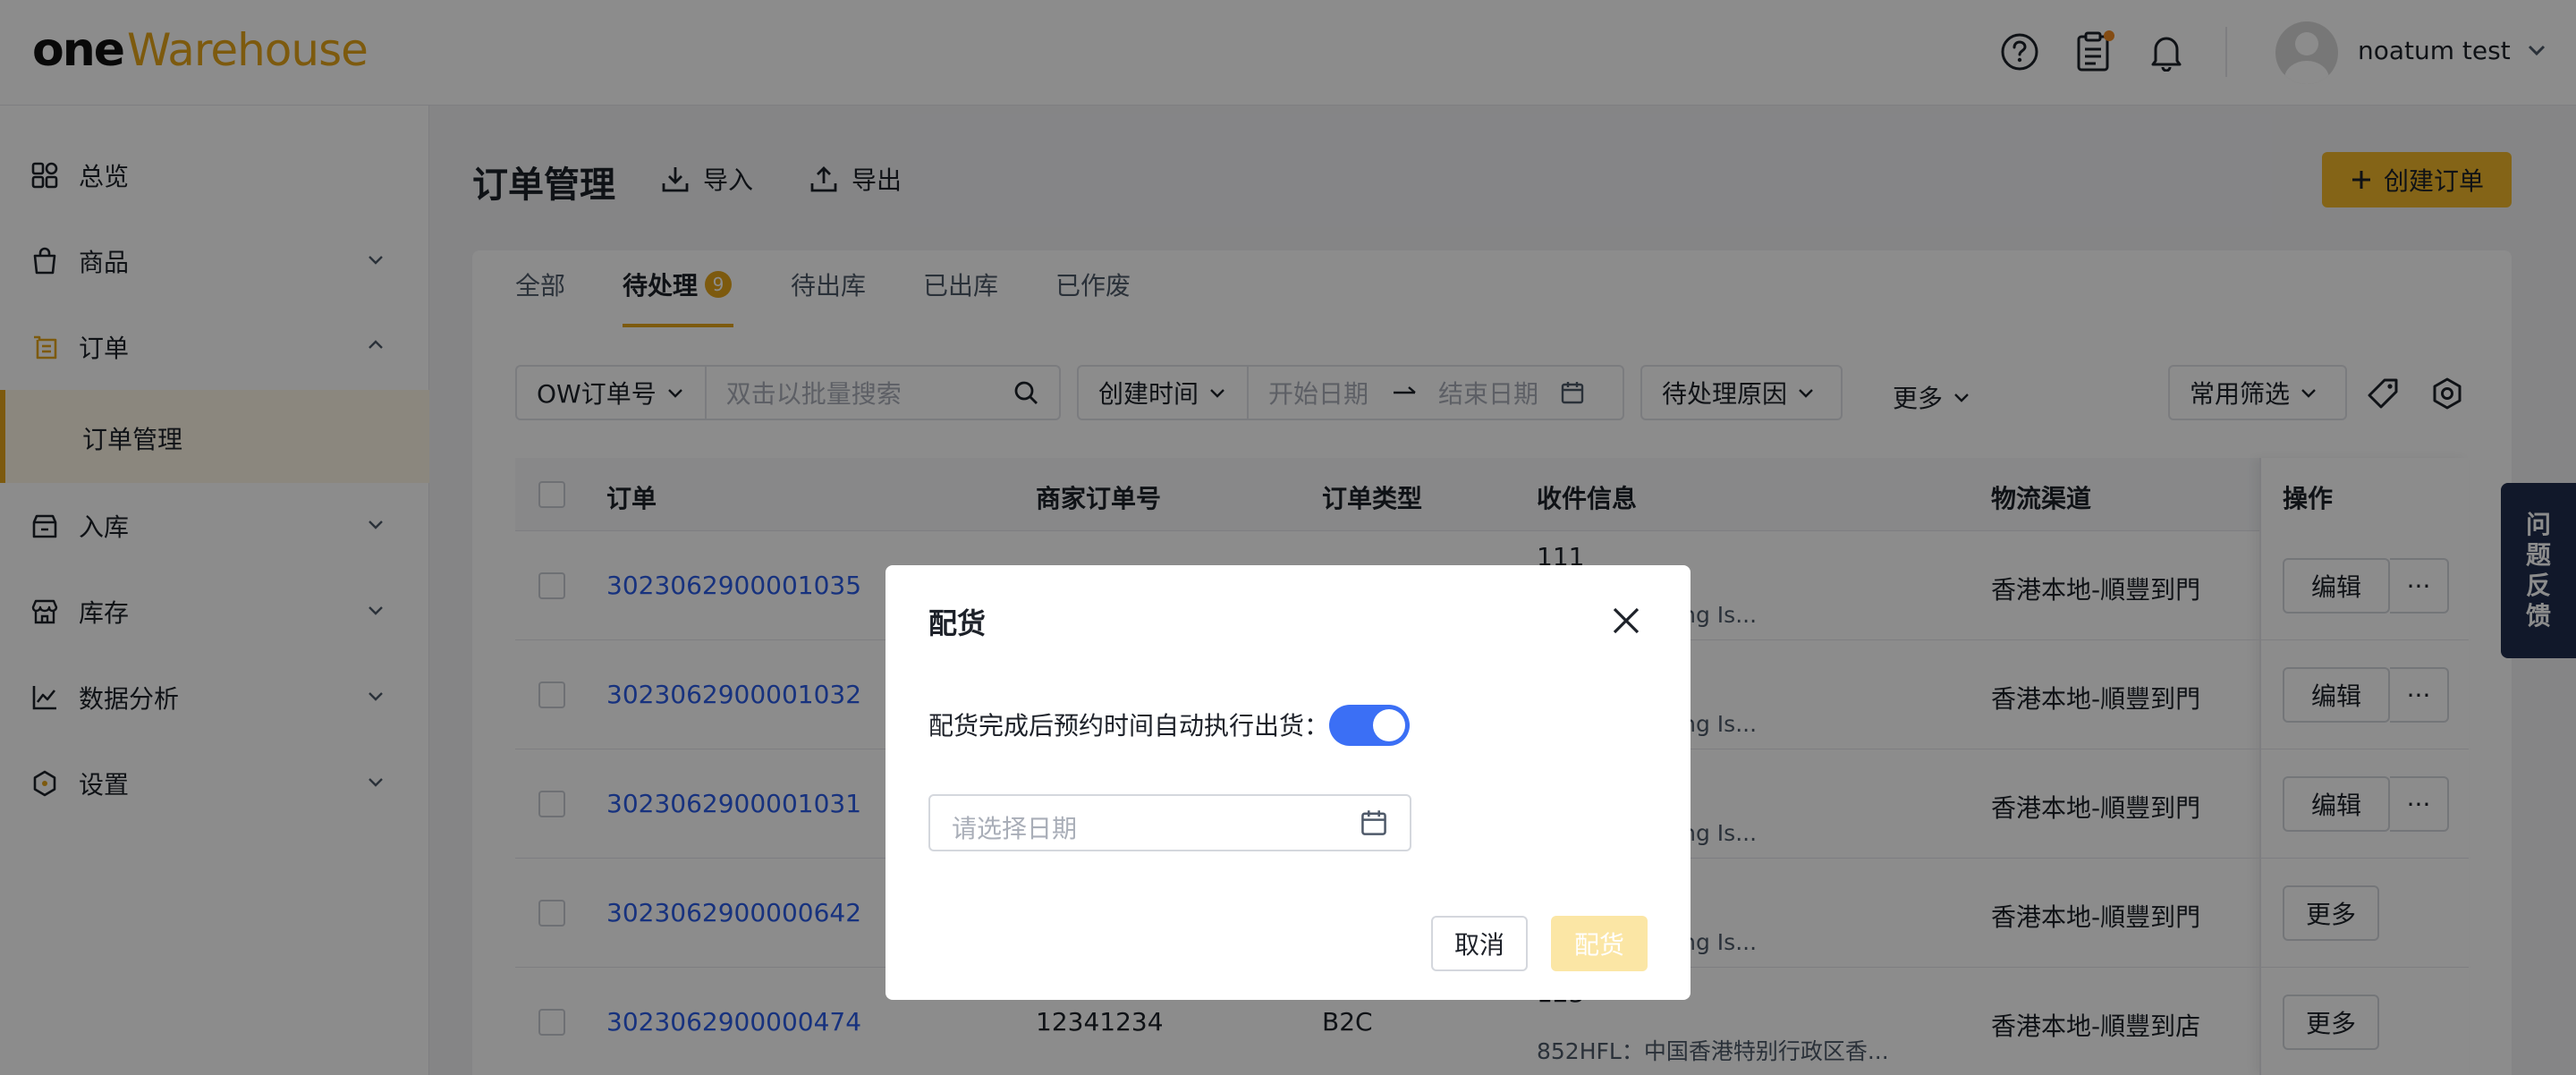  What do you see at coordinates (1389, 725) in the screenshot?
I see `toggle-knob` at bounding box center [1389, 725].